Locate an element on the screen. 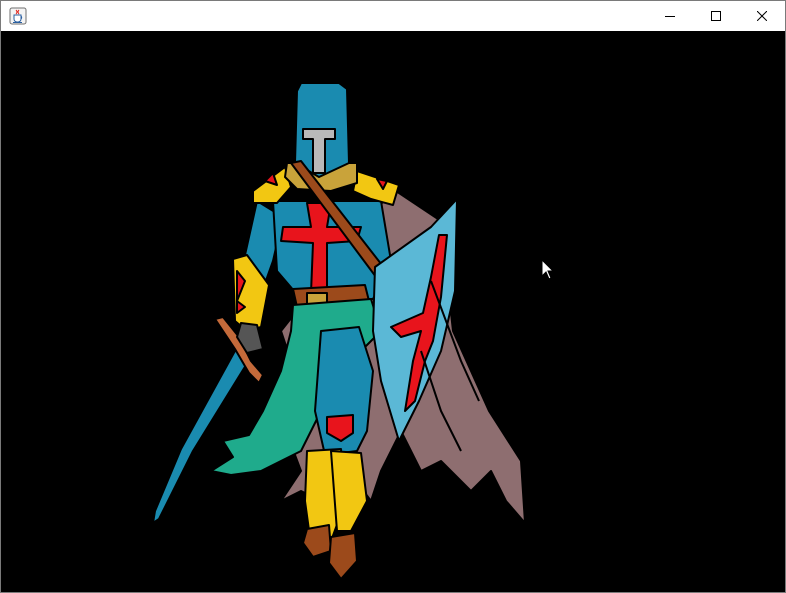 The width and height of the screenshot is (786, 593). shoe-right is located at coordinates (343, 556).